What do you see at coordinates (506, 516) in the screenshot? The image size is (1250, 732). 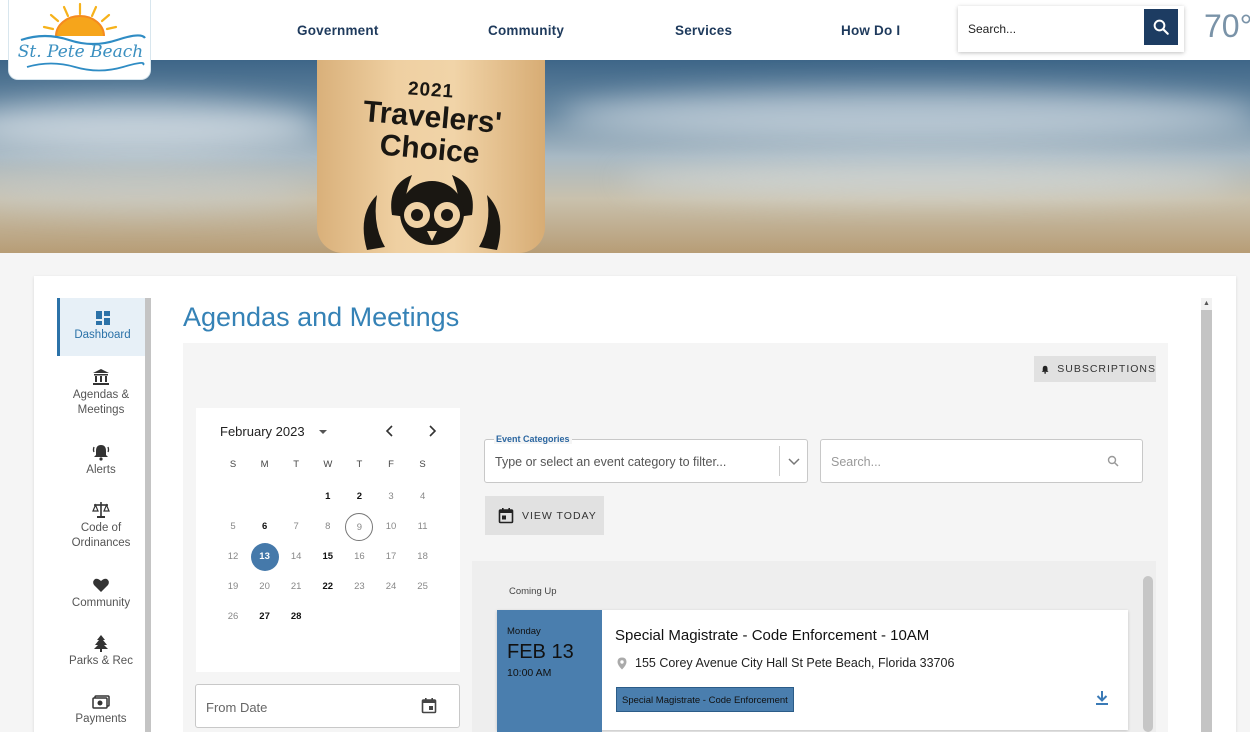 I see `calendar-today-icon` at bounding box center [506, 516].